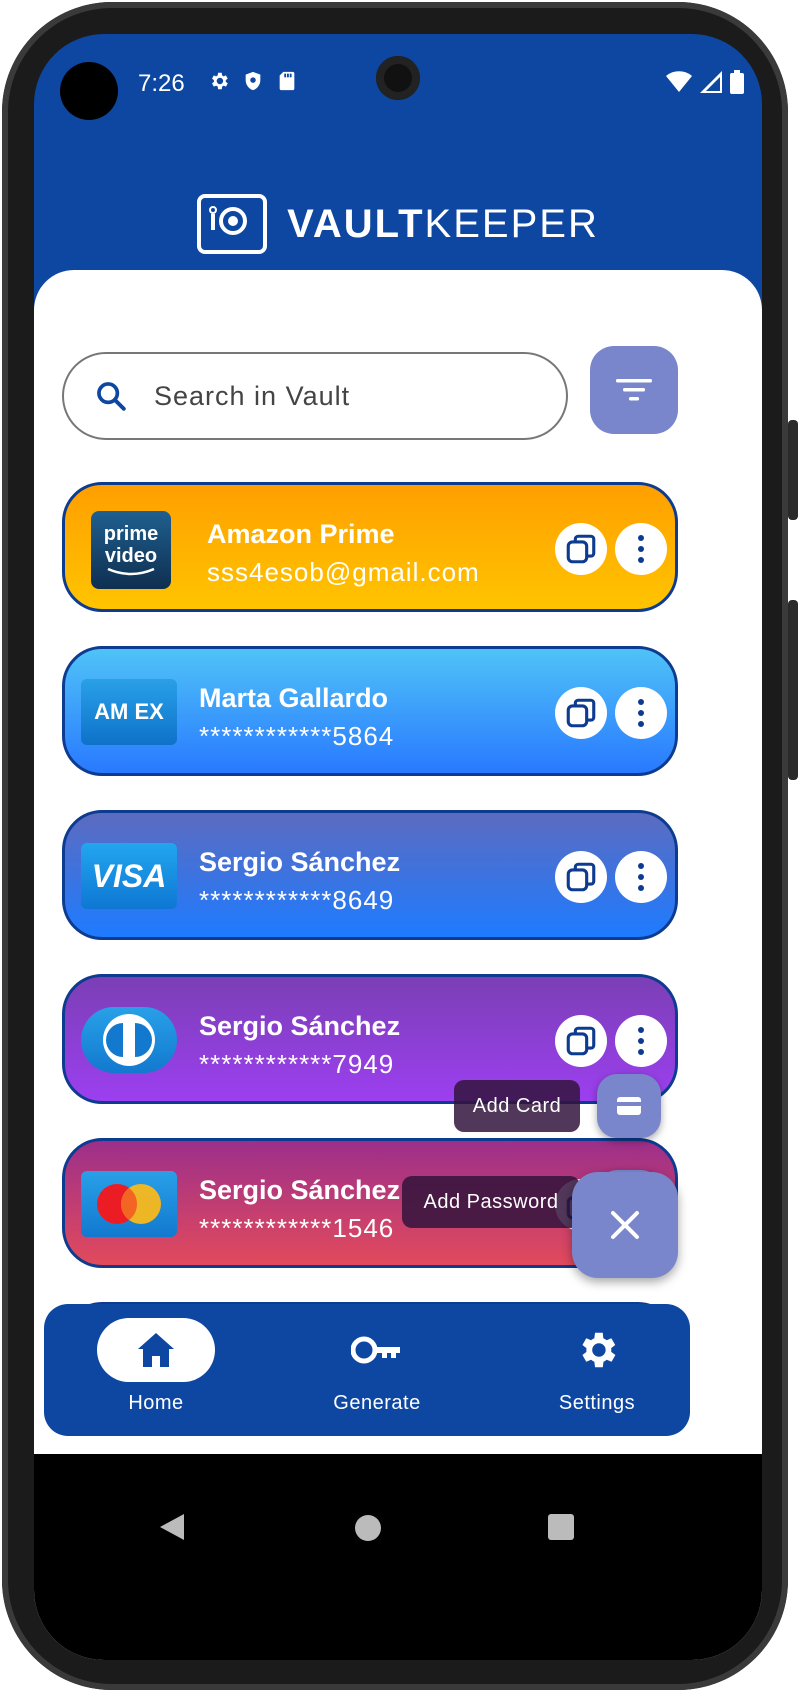 Image resolution: width=800 pixels, height=1694 pixels. I want to click on item-subtitle: ************8649, so click(297, 900).